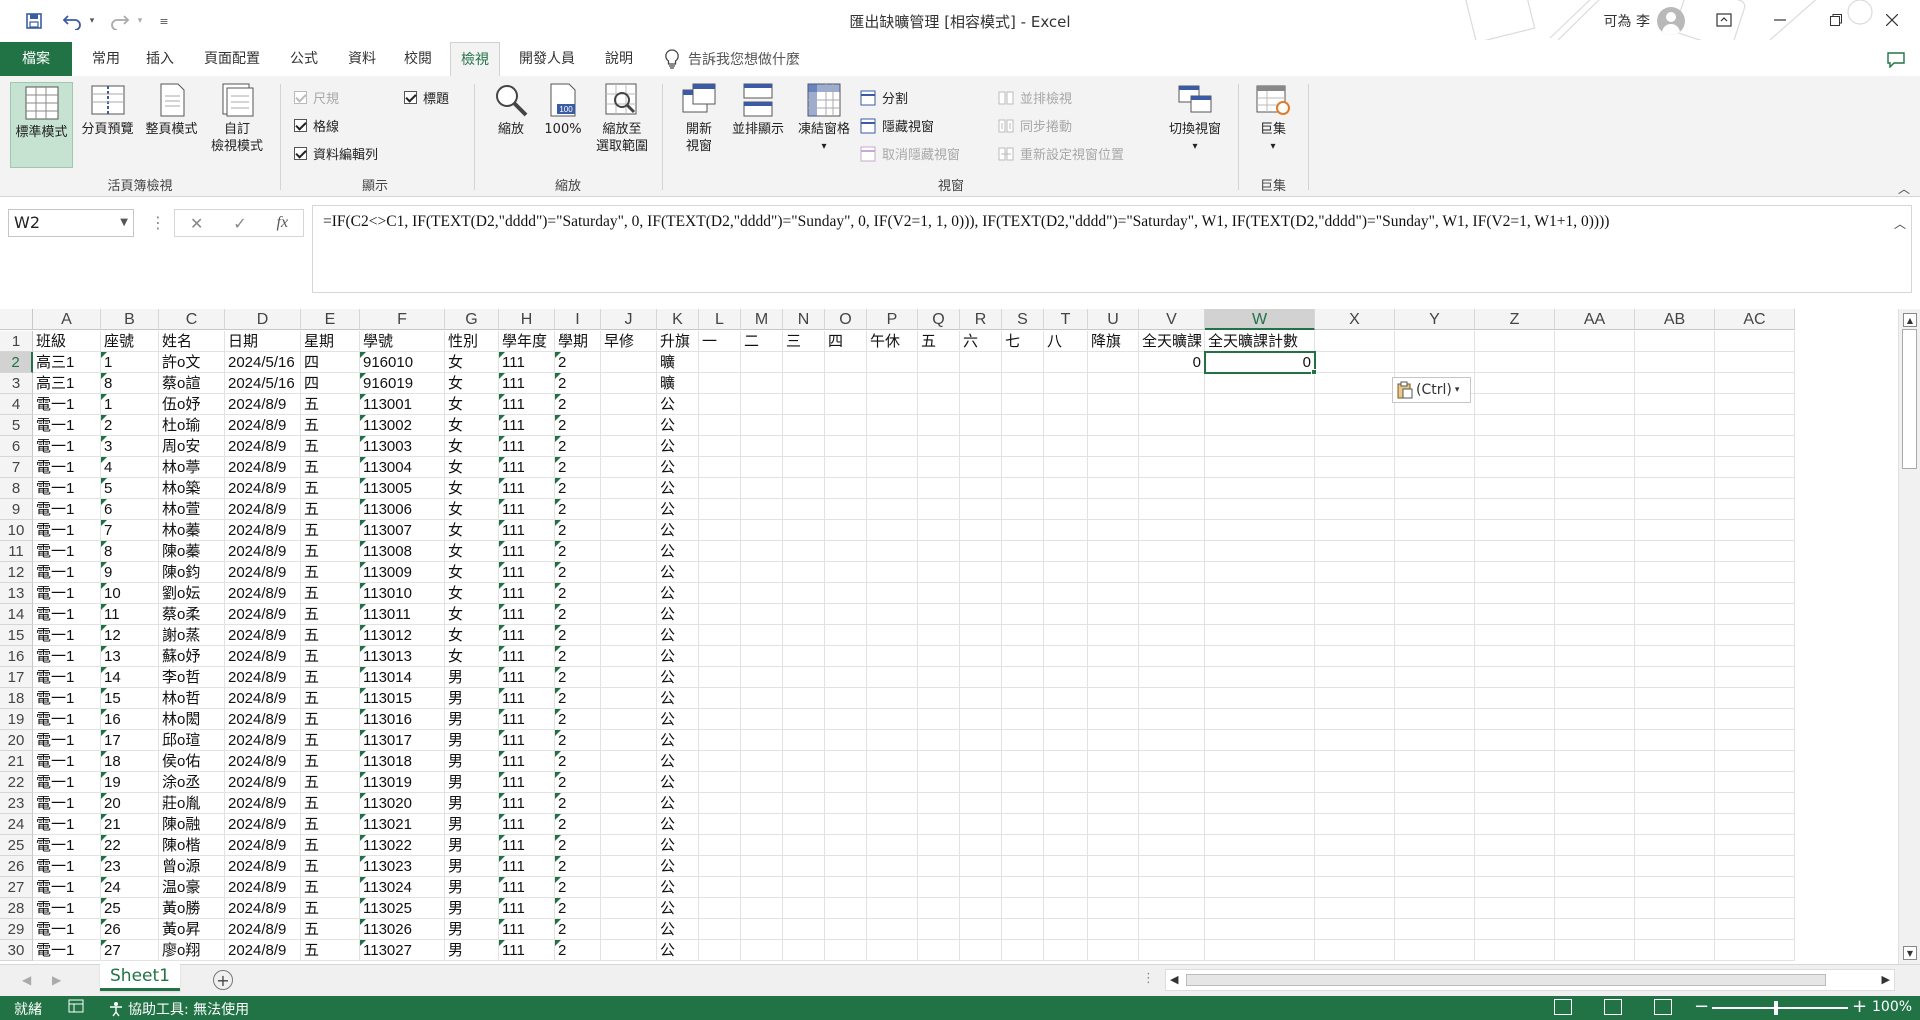 This screenshot has height=1020, width=1920. What do you see at coordinates (130, 866) in the screenshot?
I see `cell: 23` at bounding box center [130, 866].